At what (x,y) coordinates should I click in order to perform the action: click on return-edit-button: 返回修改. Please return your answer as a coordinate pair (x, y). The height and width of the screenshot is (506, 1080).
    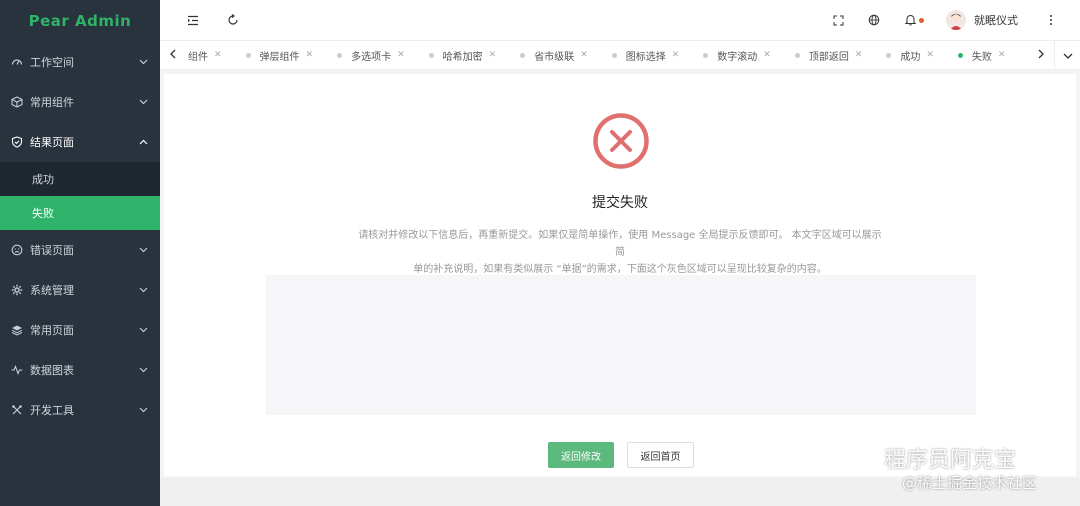
    Looking at the image, I should click on (581, 455).